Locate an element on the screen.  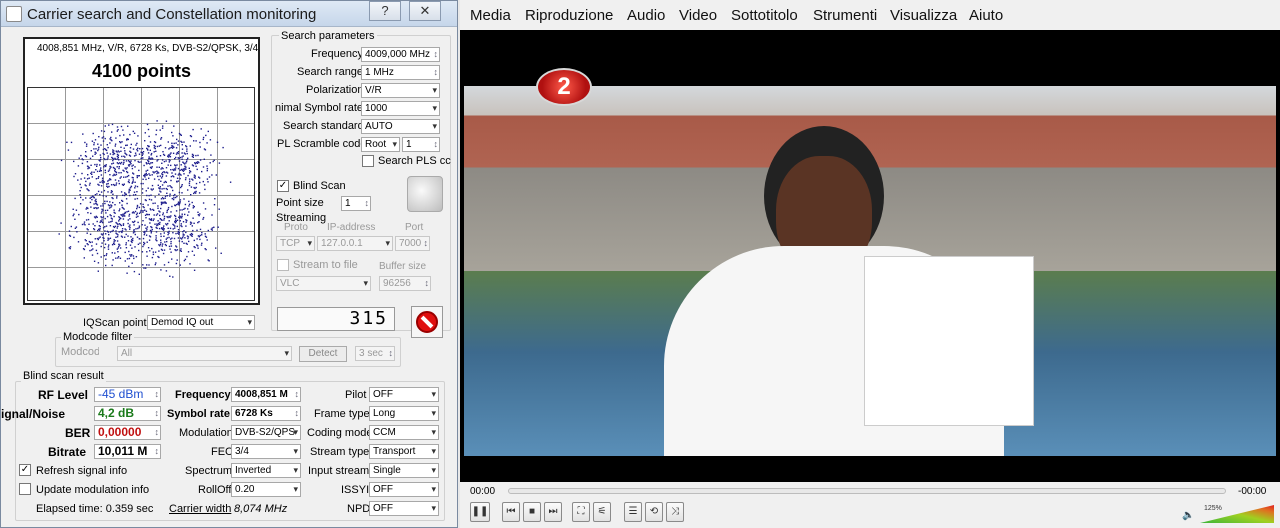
proto-label: Proto is located at coordinates (296, 227).